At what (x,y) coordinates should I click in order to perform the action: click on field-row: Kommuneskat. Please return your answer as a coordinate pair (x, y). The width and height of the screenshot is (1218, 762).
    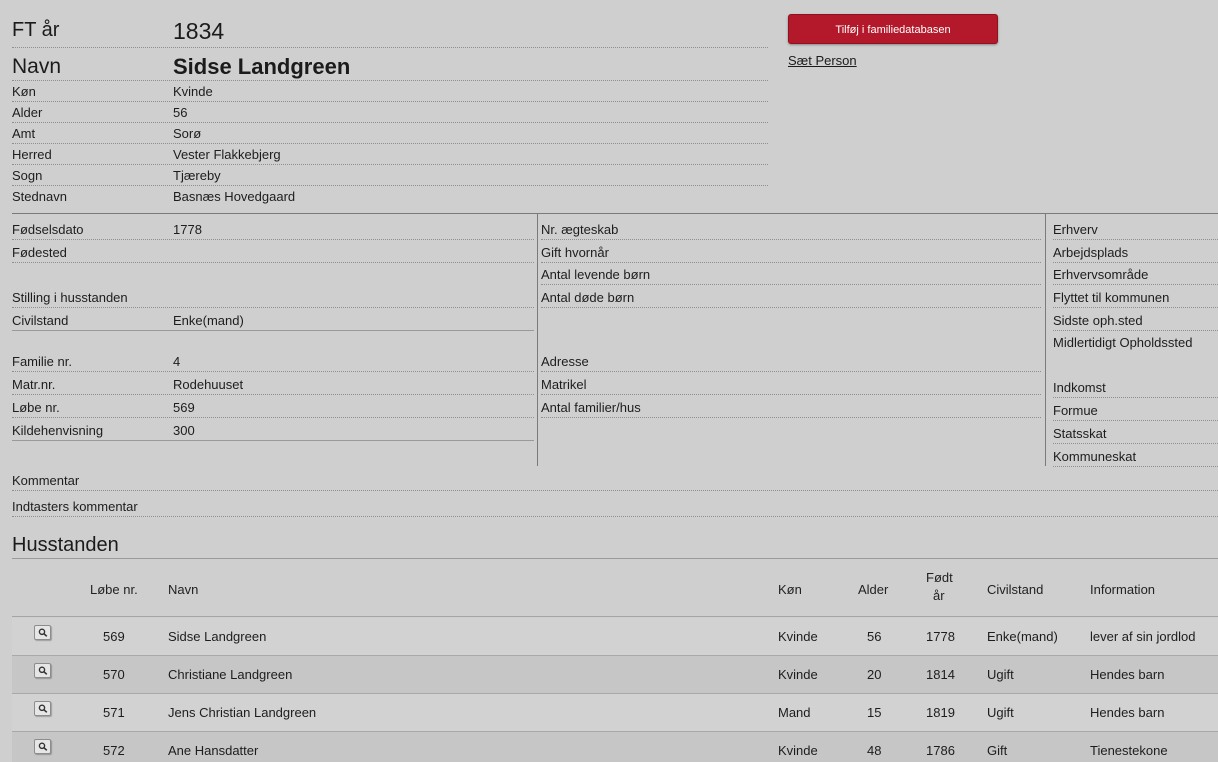
    Looking at the image, I should click on (1135, 457).